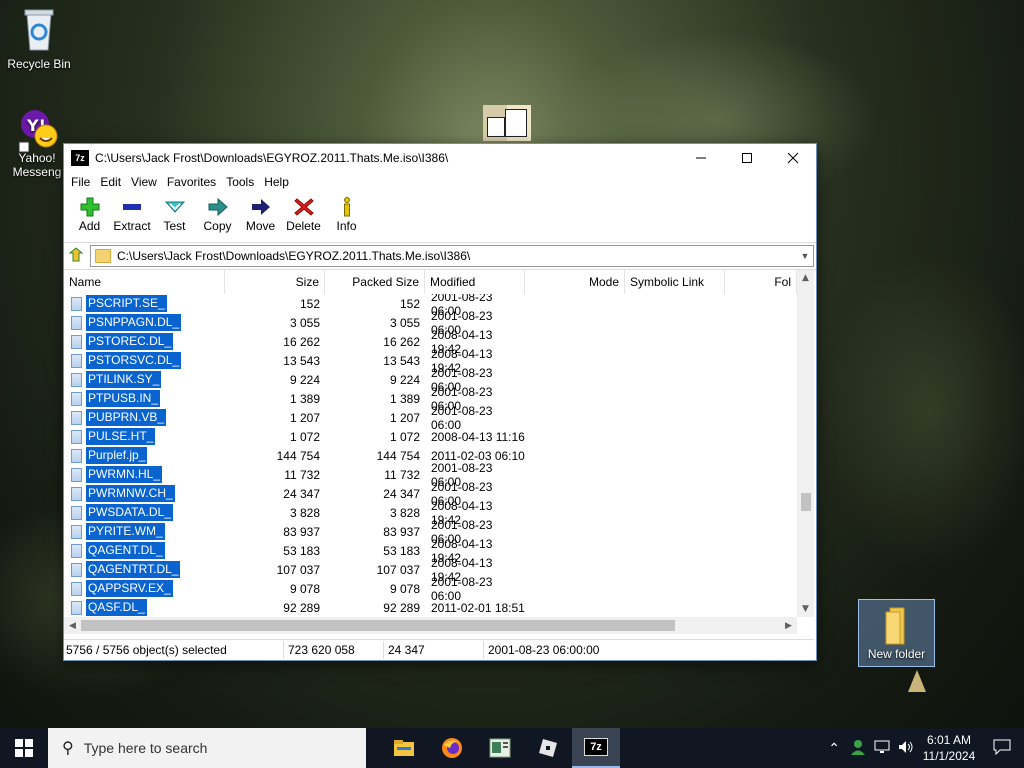 Image resolution: width=1024 pixels, height=768 pixels. I want to click on file-packed-size: 83 937, so click(401, 531).